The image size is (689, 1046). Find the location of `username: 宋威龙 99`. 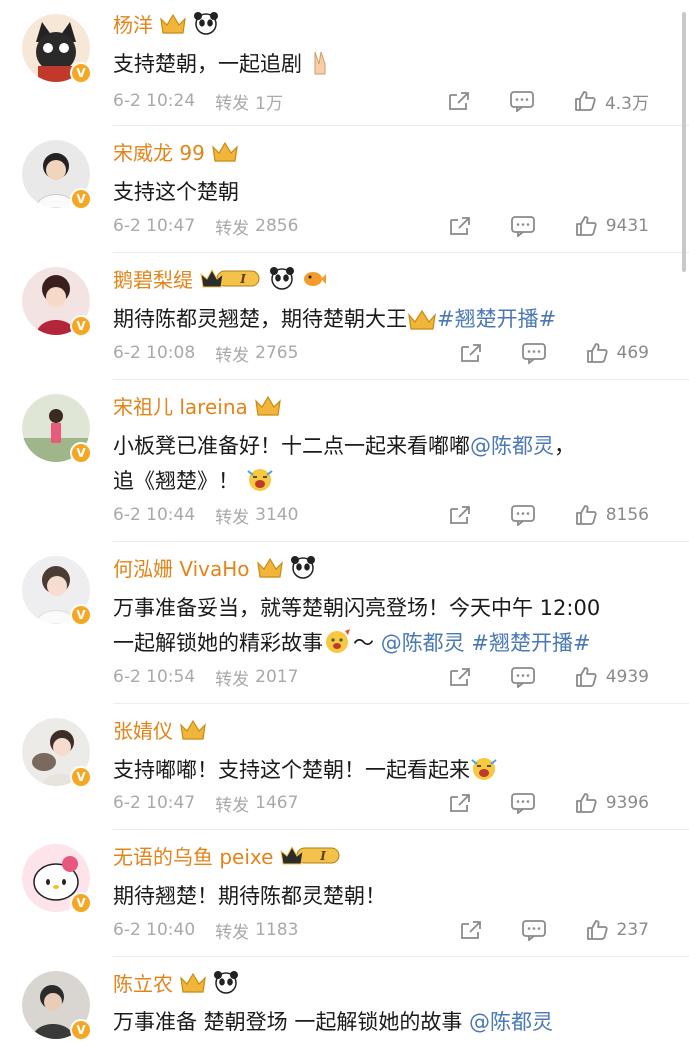

username: 宋威龙 99 is located at coordinates (159, 151).